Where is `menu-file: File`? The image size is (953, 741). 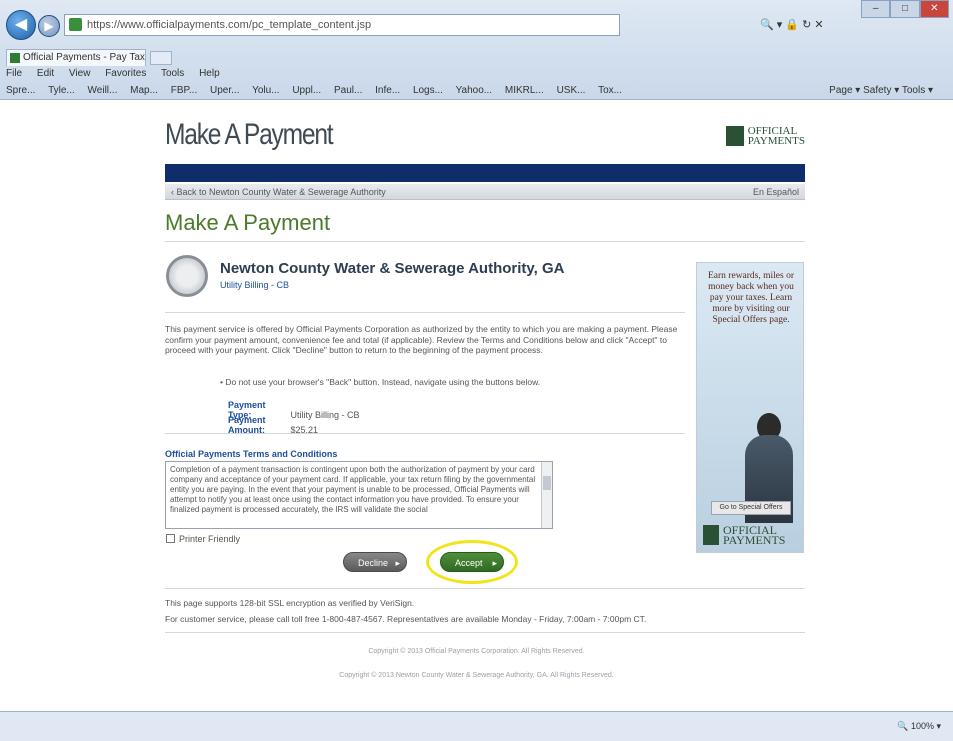
menu-file: File is located at coordinates (14, 73).